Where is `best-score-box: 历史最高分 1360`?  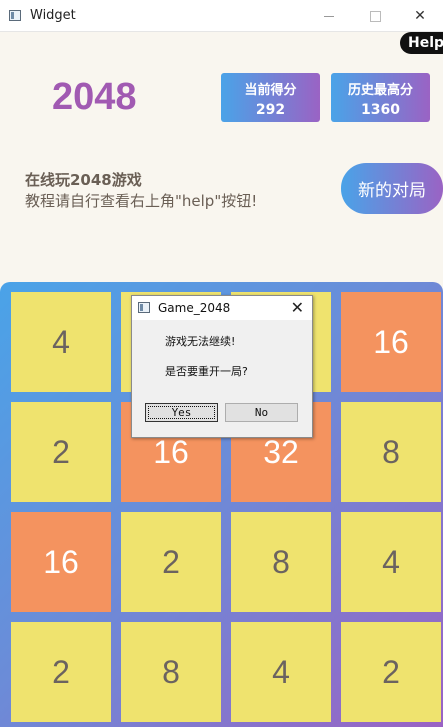
best-score-box: 历史最高分 1360 is located at coordinates (380, 97).